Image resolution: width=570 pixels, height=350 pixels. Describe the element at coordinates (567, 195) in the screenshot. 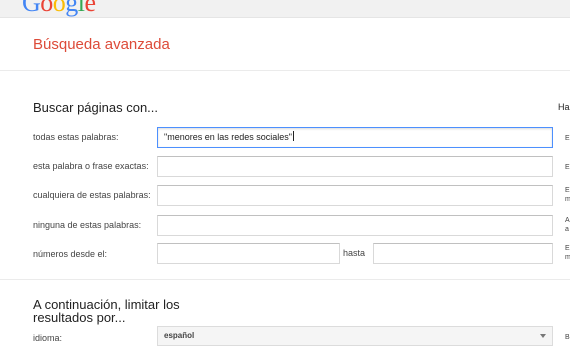

I see `hint-any-words: E m` at that location.